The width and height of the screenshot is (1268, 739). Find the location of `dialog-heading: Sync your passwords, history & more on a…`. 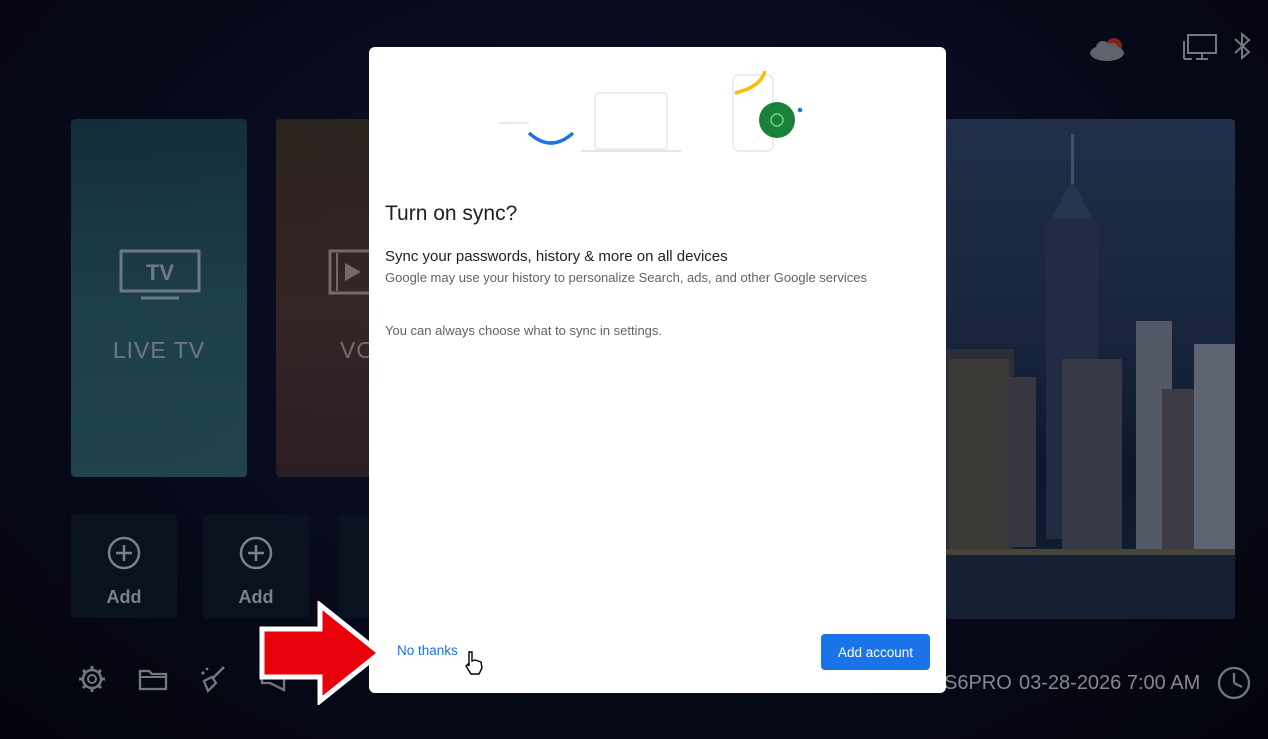

dialog-heading: Sync your passwords, history & more on a… is located at coordinates (556, 256).